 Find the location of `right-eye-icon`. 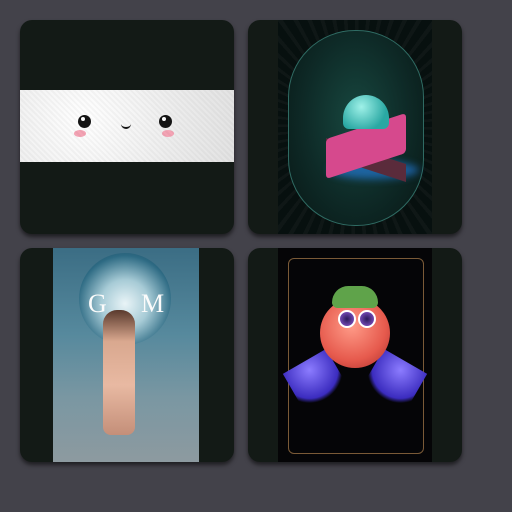

right-eye-icon is located at coordinates (165, 121).